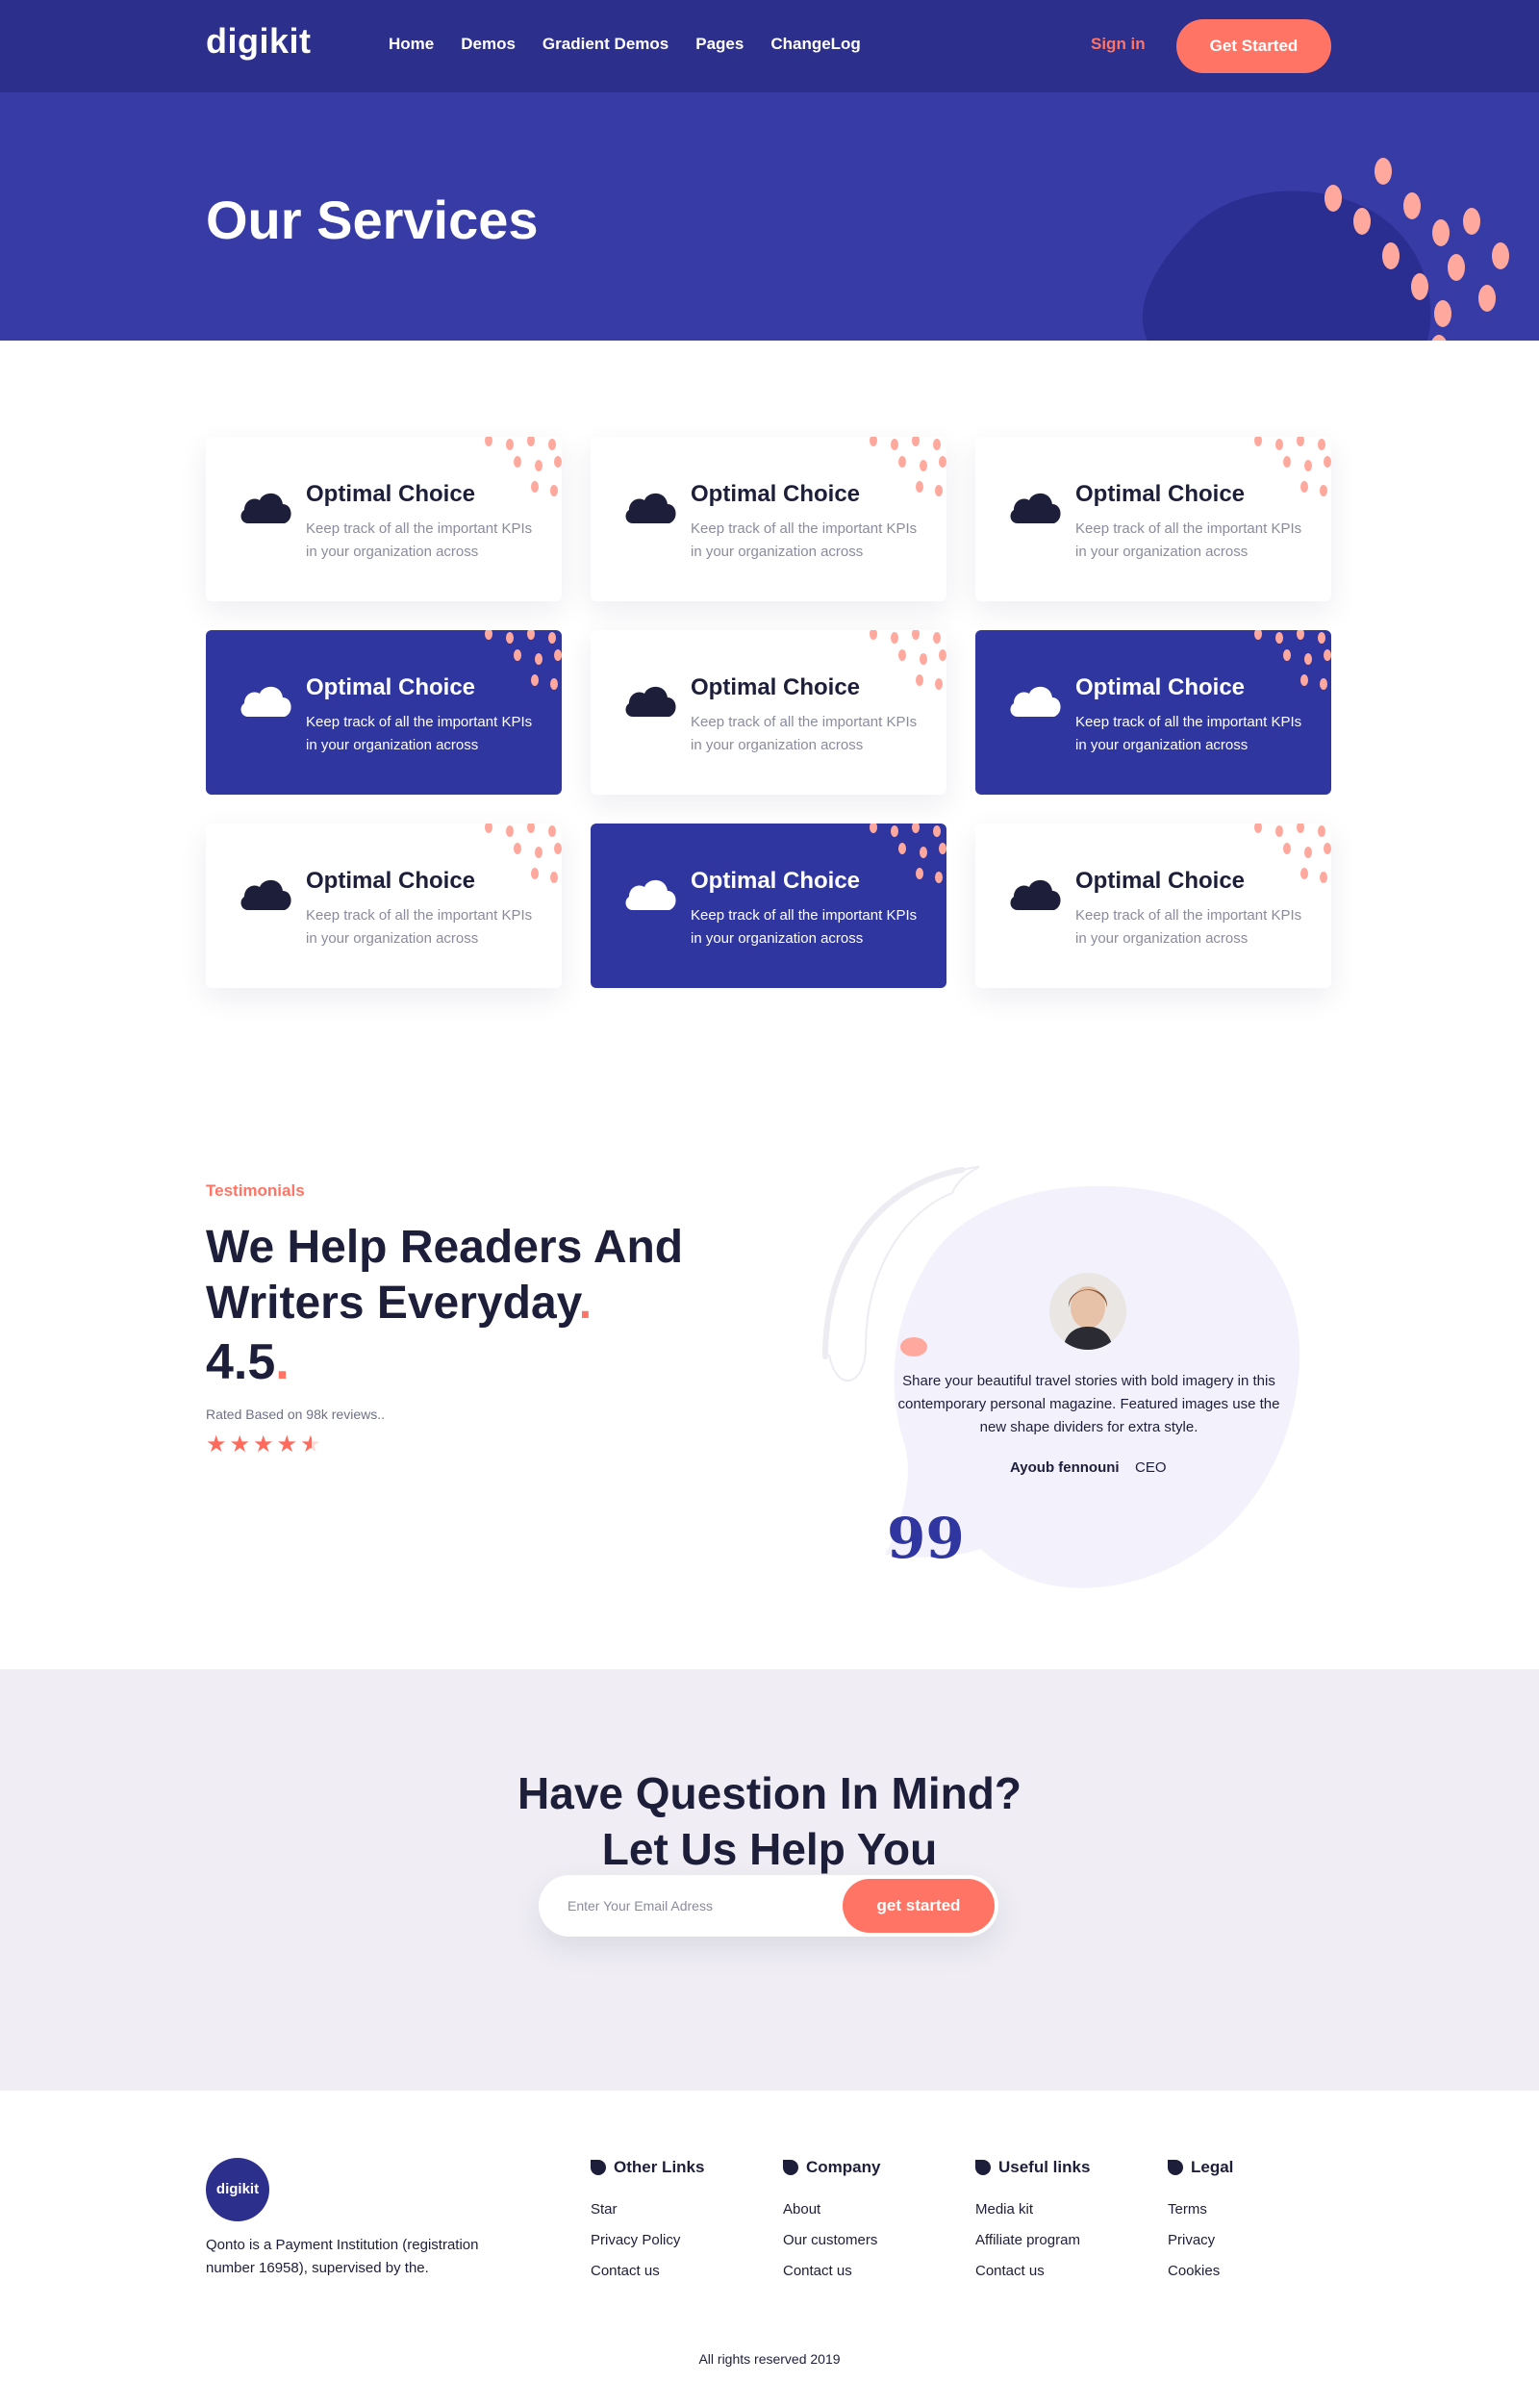  What do you see at coordinates (769, 2359) in the screenshot?
I see `copyright-text: All rights reserved 2019` at bounding box center [769, 2359].